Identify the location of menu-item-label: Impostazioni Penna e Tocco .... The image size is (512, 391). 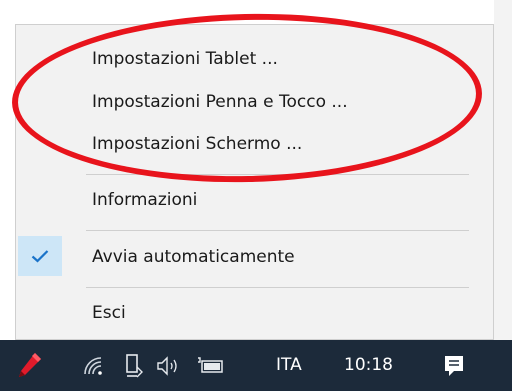
(220, 102).